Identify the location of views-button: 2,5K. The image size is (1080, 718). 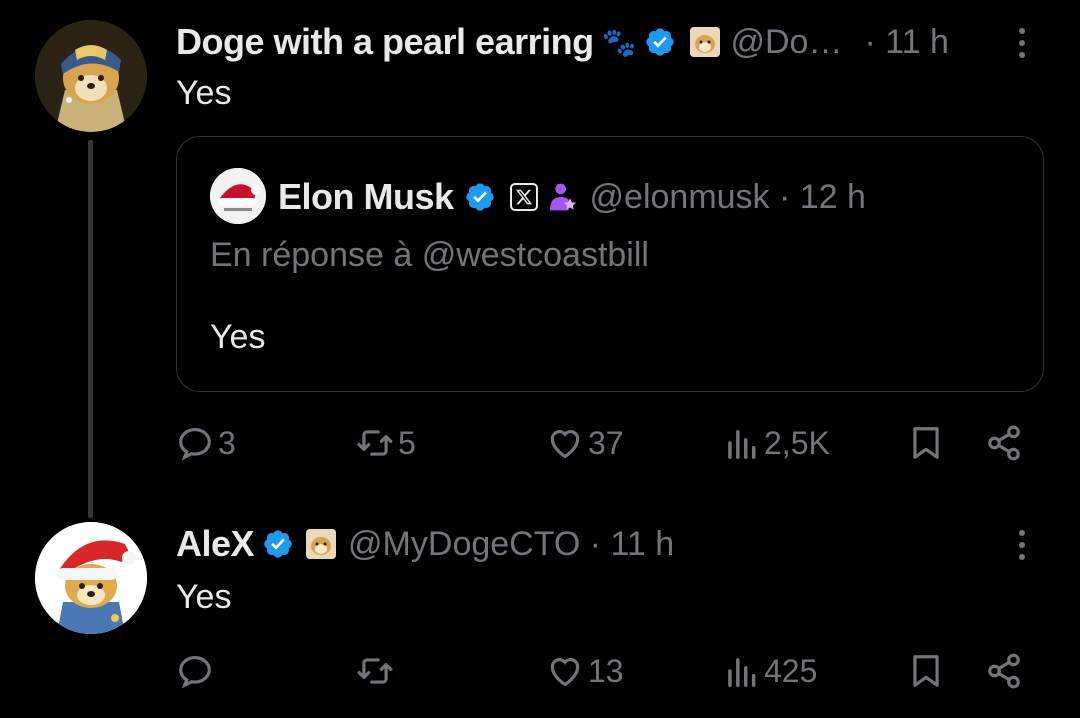
(776, 443).